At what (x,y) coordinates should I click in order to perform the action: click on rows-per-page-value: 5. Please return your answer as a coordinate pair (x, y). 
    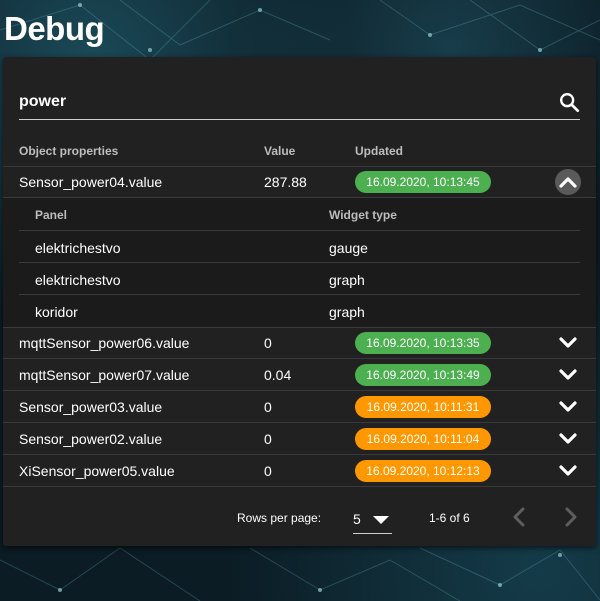
    Looking at the image, I should click on (357, 519).